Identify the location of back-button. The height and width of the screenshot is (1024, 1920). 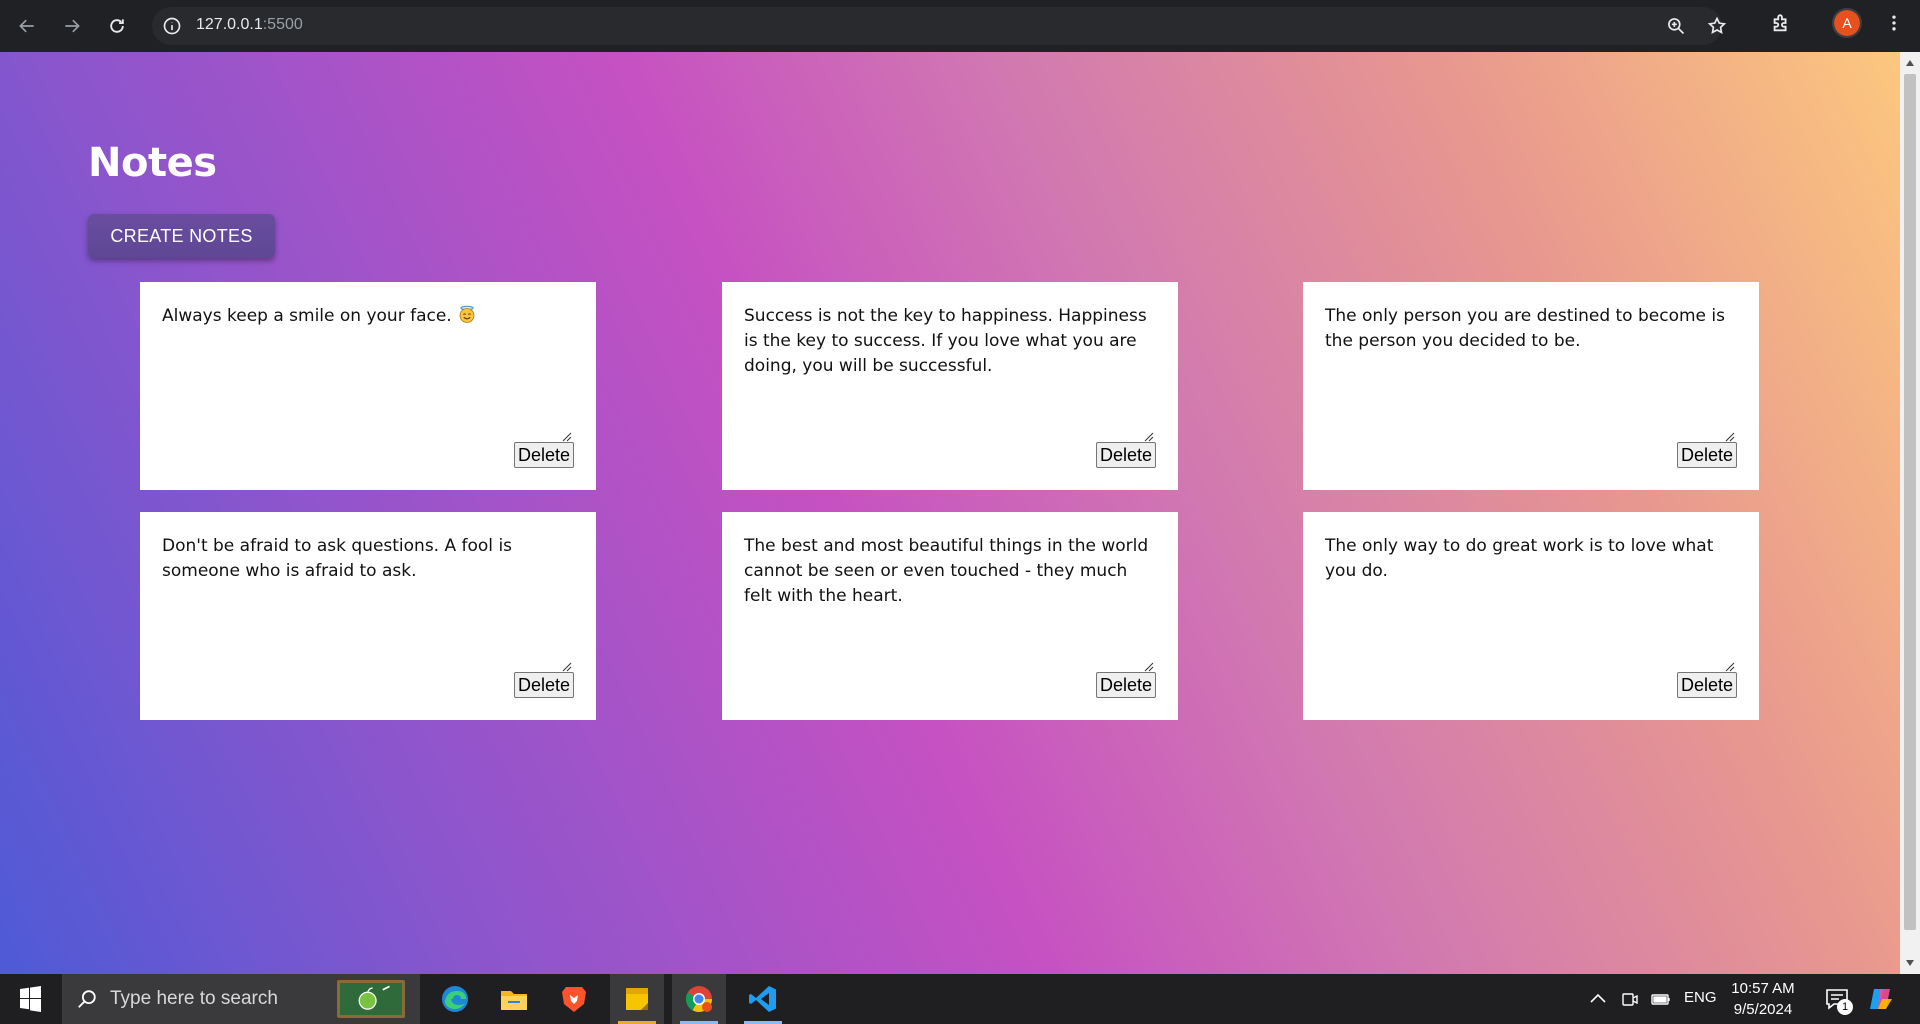
(27, 26).